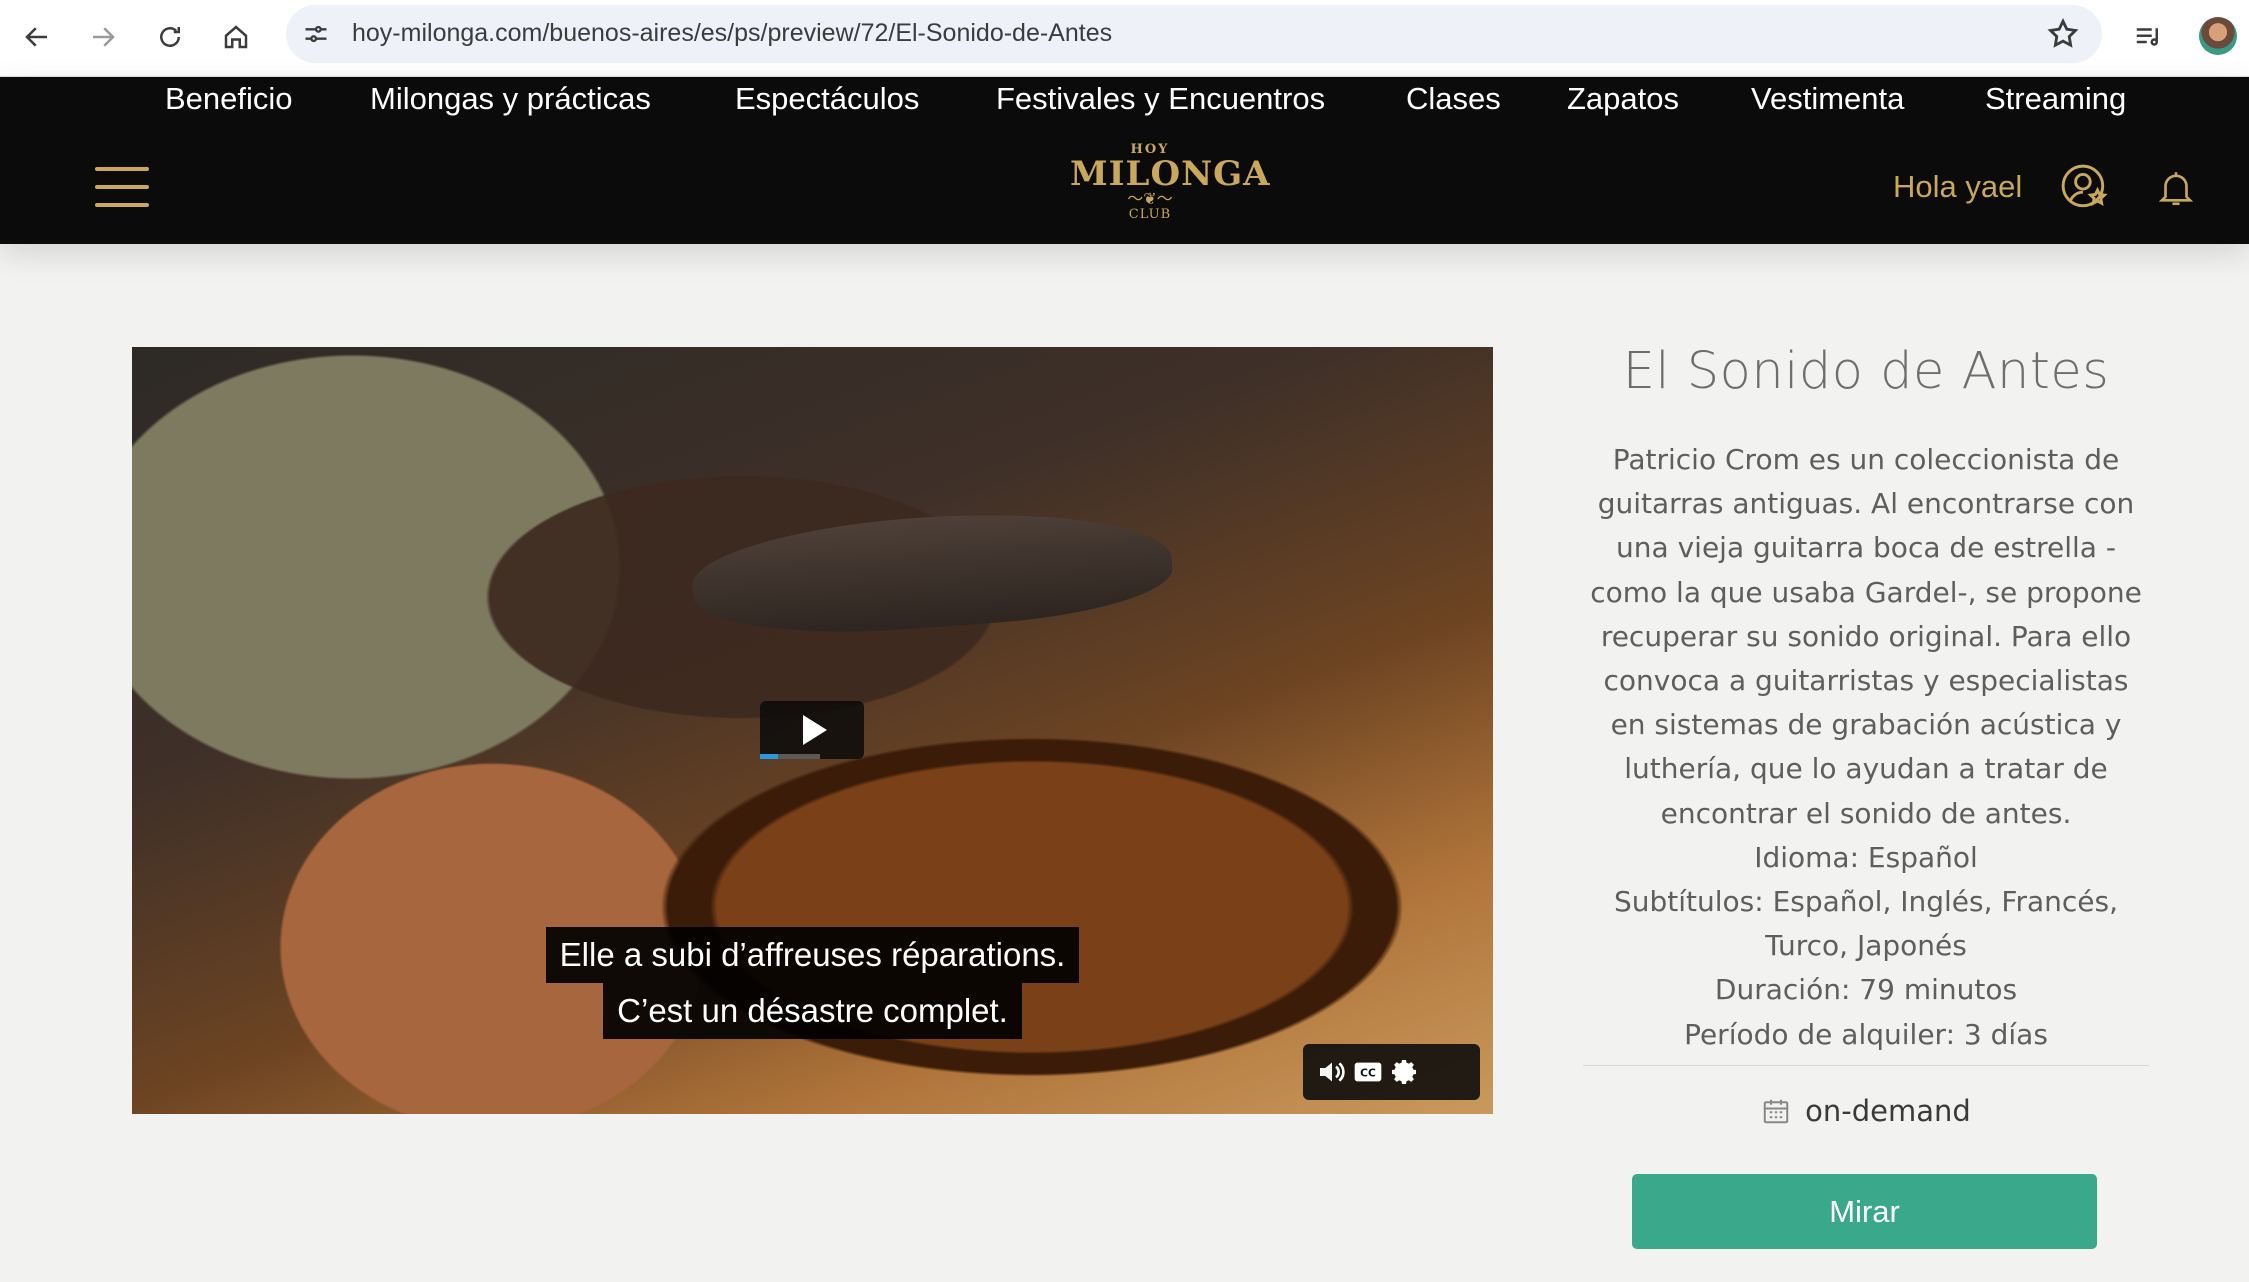  What do you see at coordinates (103, 37) in the screenshot?
I see `forward-arrow-icon` at bounding box center [103, 37].